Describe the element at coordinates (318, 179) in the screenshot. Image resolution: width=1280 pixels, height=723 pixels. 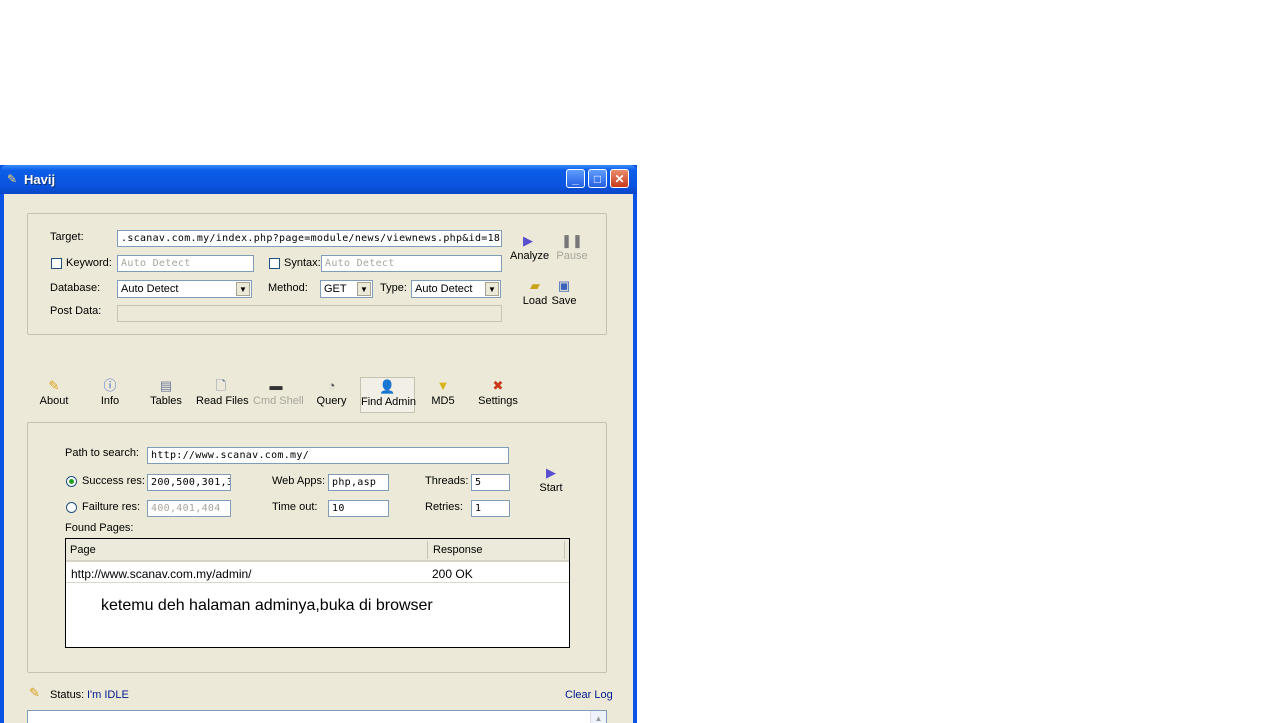
I see `title-bar: ✎ Havij _ □ ✕` at that location.